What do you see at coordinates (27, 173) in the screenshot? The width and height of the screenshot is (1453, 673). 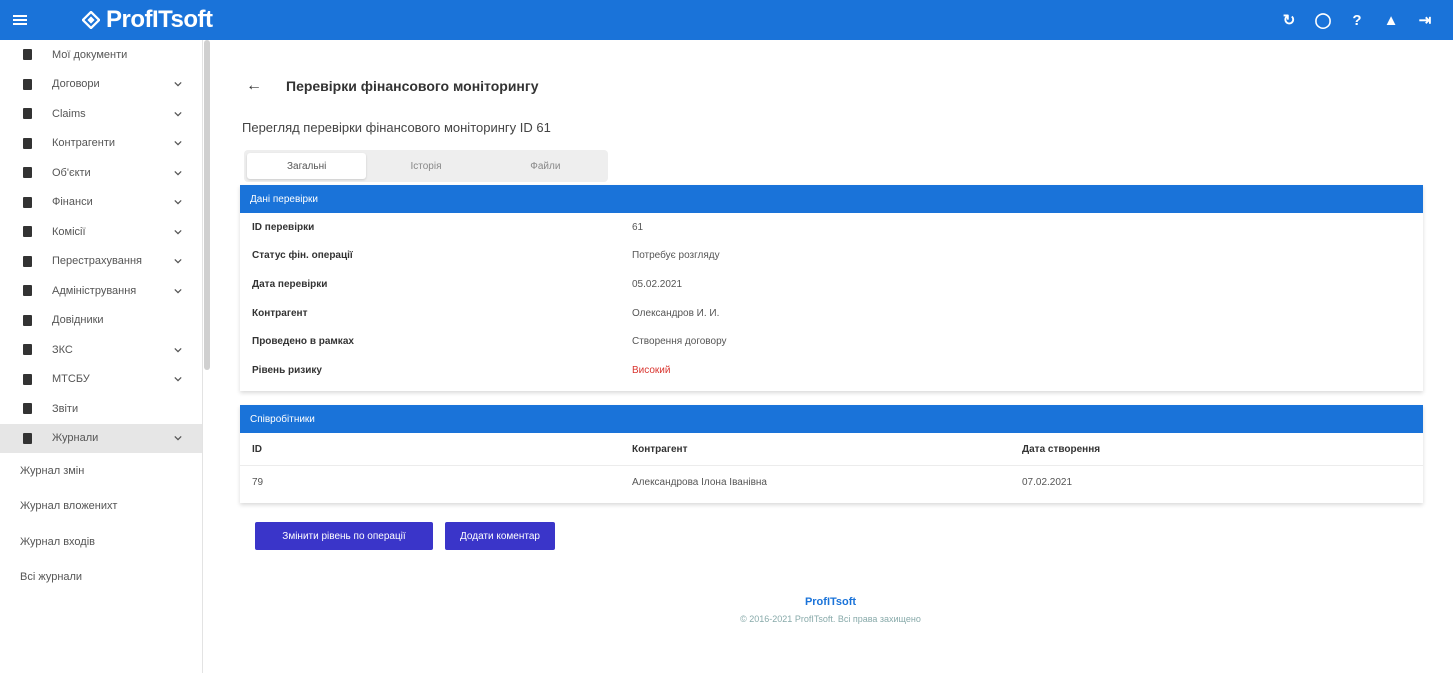 I see `box-icon` at bounding box center [27, 173].